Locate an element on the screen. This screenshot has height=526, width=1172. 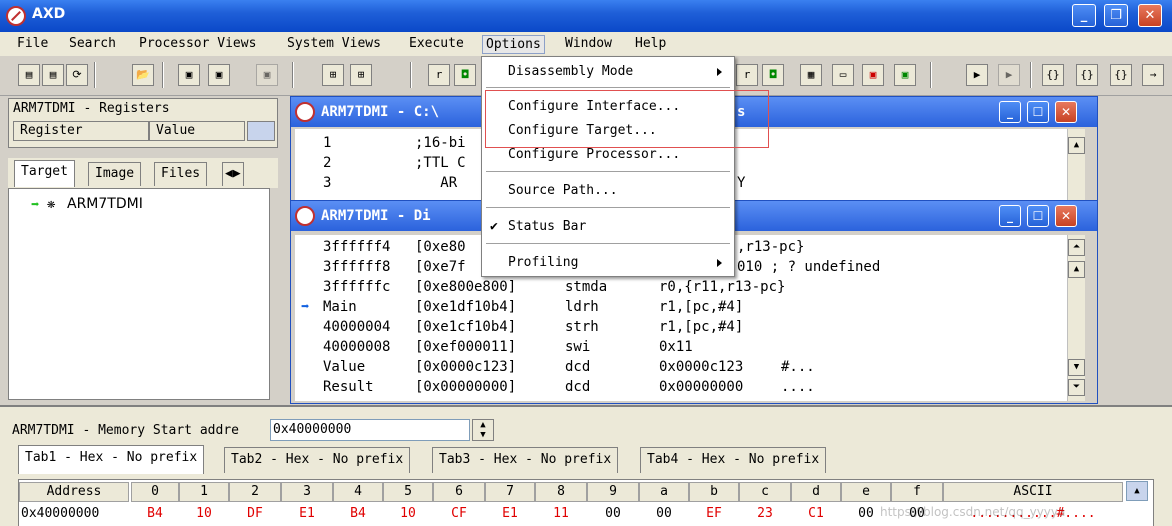
source-close-button: ✕ is located at coordinates (1066, 112).